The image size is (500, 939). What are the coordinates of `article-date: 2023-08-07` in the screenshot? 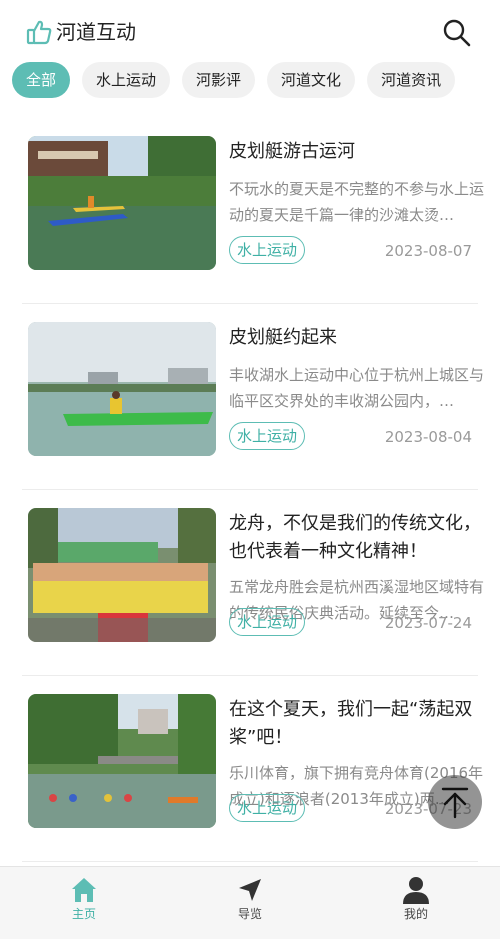 It's located at (428, 251).